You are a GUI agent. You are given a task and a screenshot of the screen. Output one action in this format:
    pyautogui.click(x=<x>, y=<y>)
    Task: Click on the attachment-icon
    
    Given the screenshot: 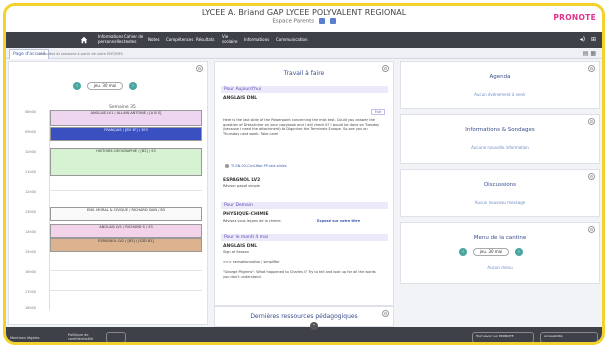 What is the action you would take?
    pyautogui.click(x=227, y=166)
    